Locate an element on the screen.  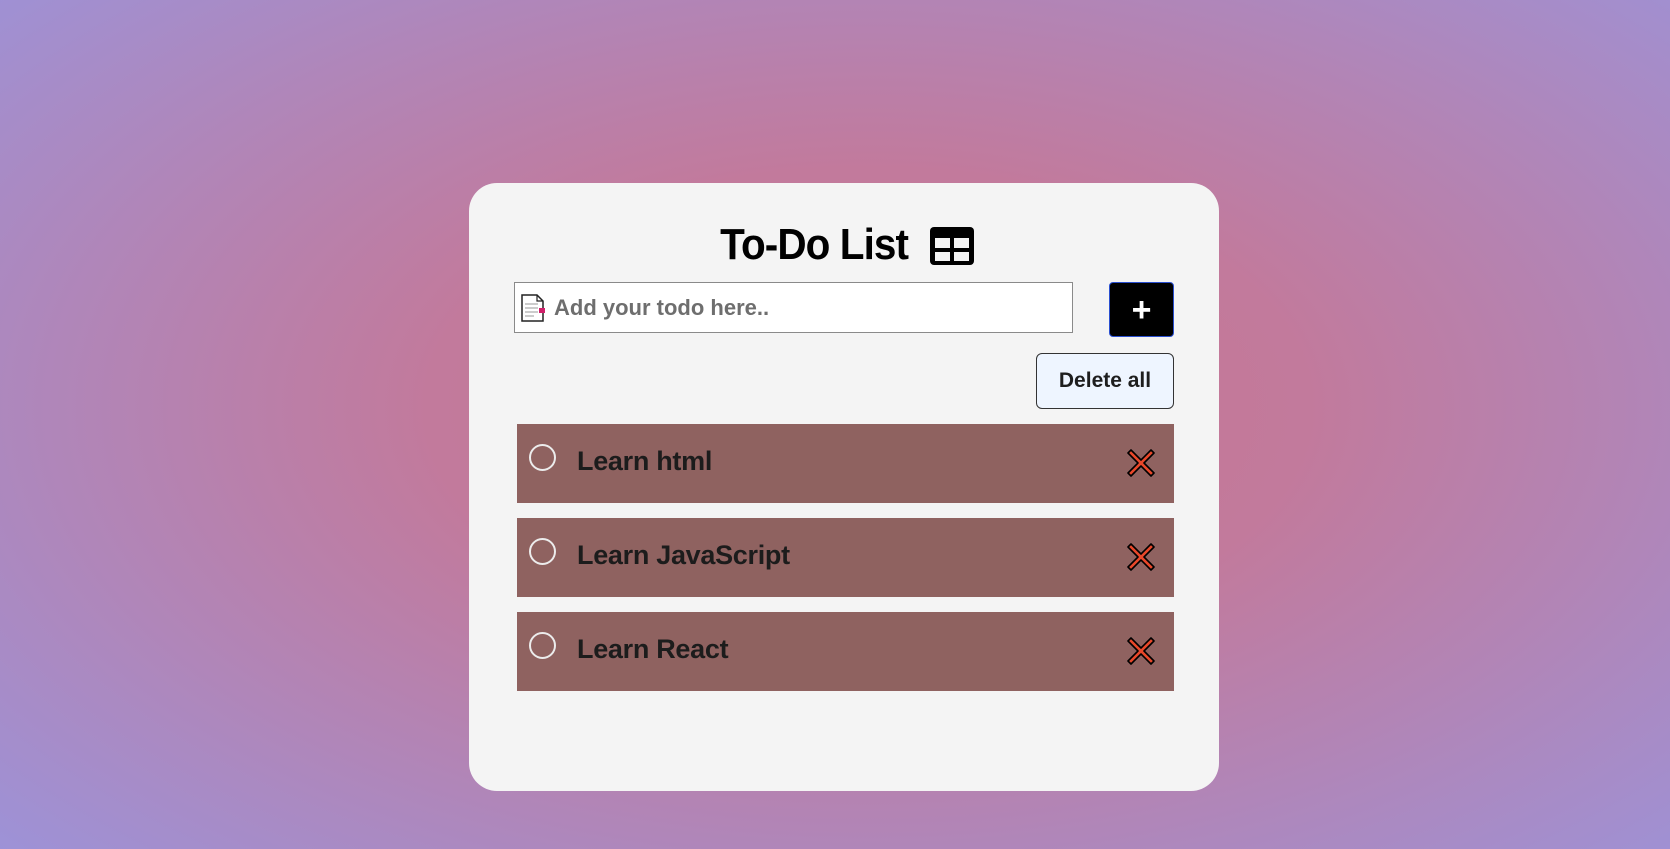
todo-item: Learn JavaScript is located at coordinates (845, 557).